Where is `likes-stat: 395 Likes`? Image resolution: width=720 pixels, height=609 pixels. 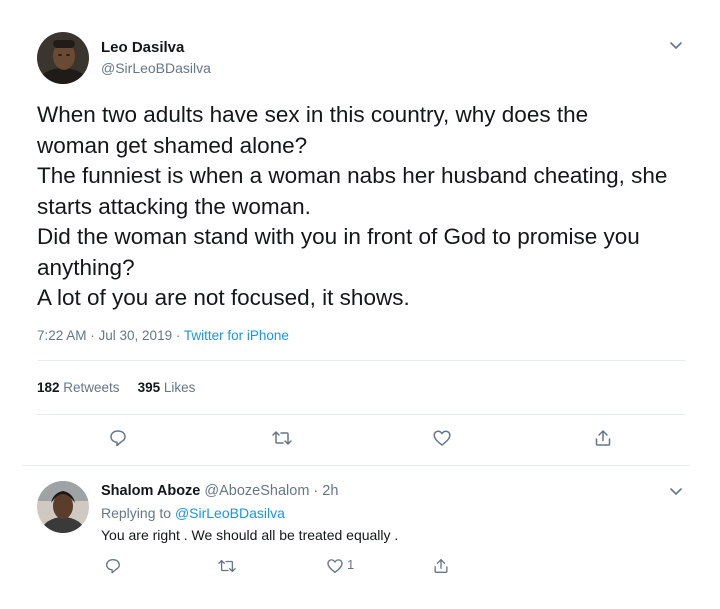 likes-stat: 395 Likes is located at coordinates (167, 387).